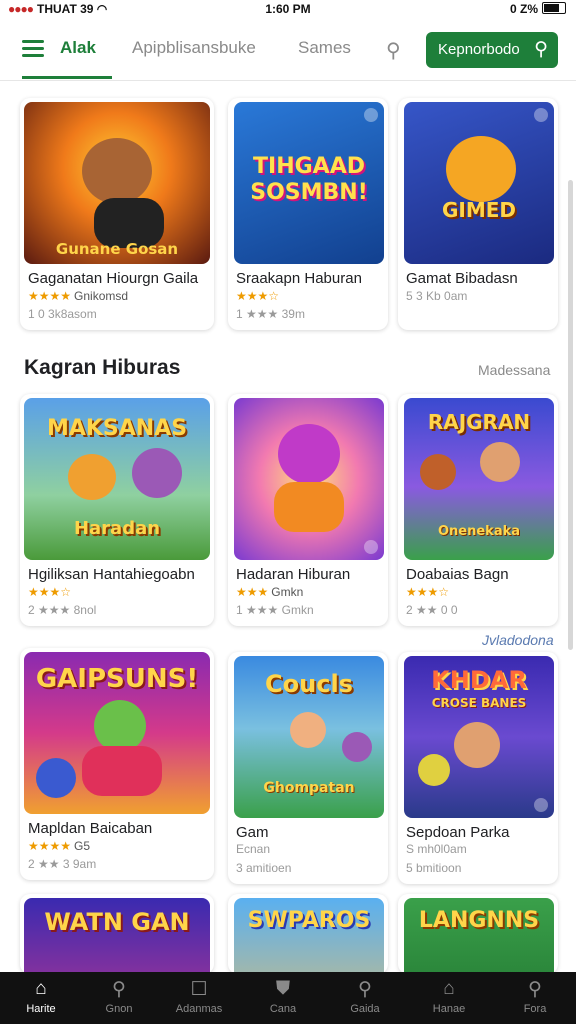  Describe the element at coordinates (33, 48) in the screenshot. I see `hamburger-menu-icon` at that location.